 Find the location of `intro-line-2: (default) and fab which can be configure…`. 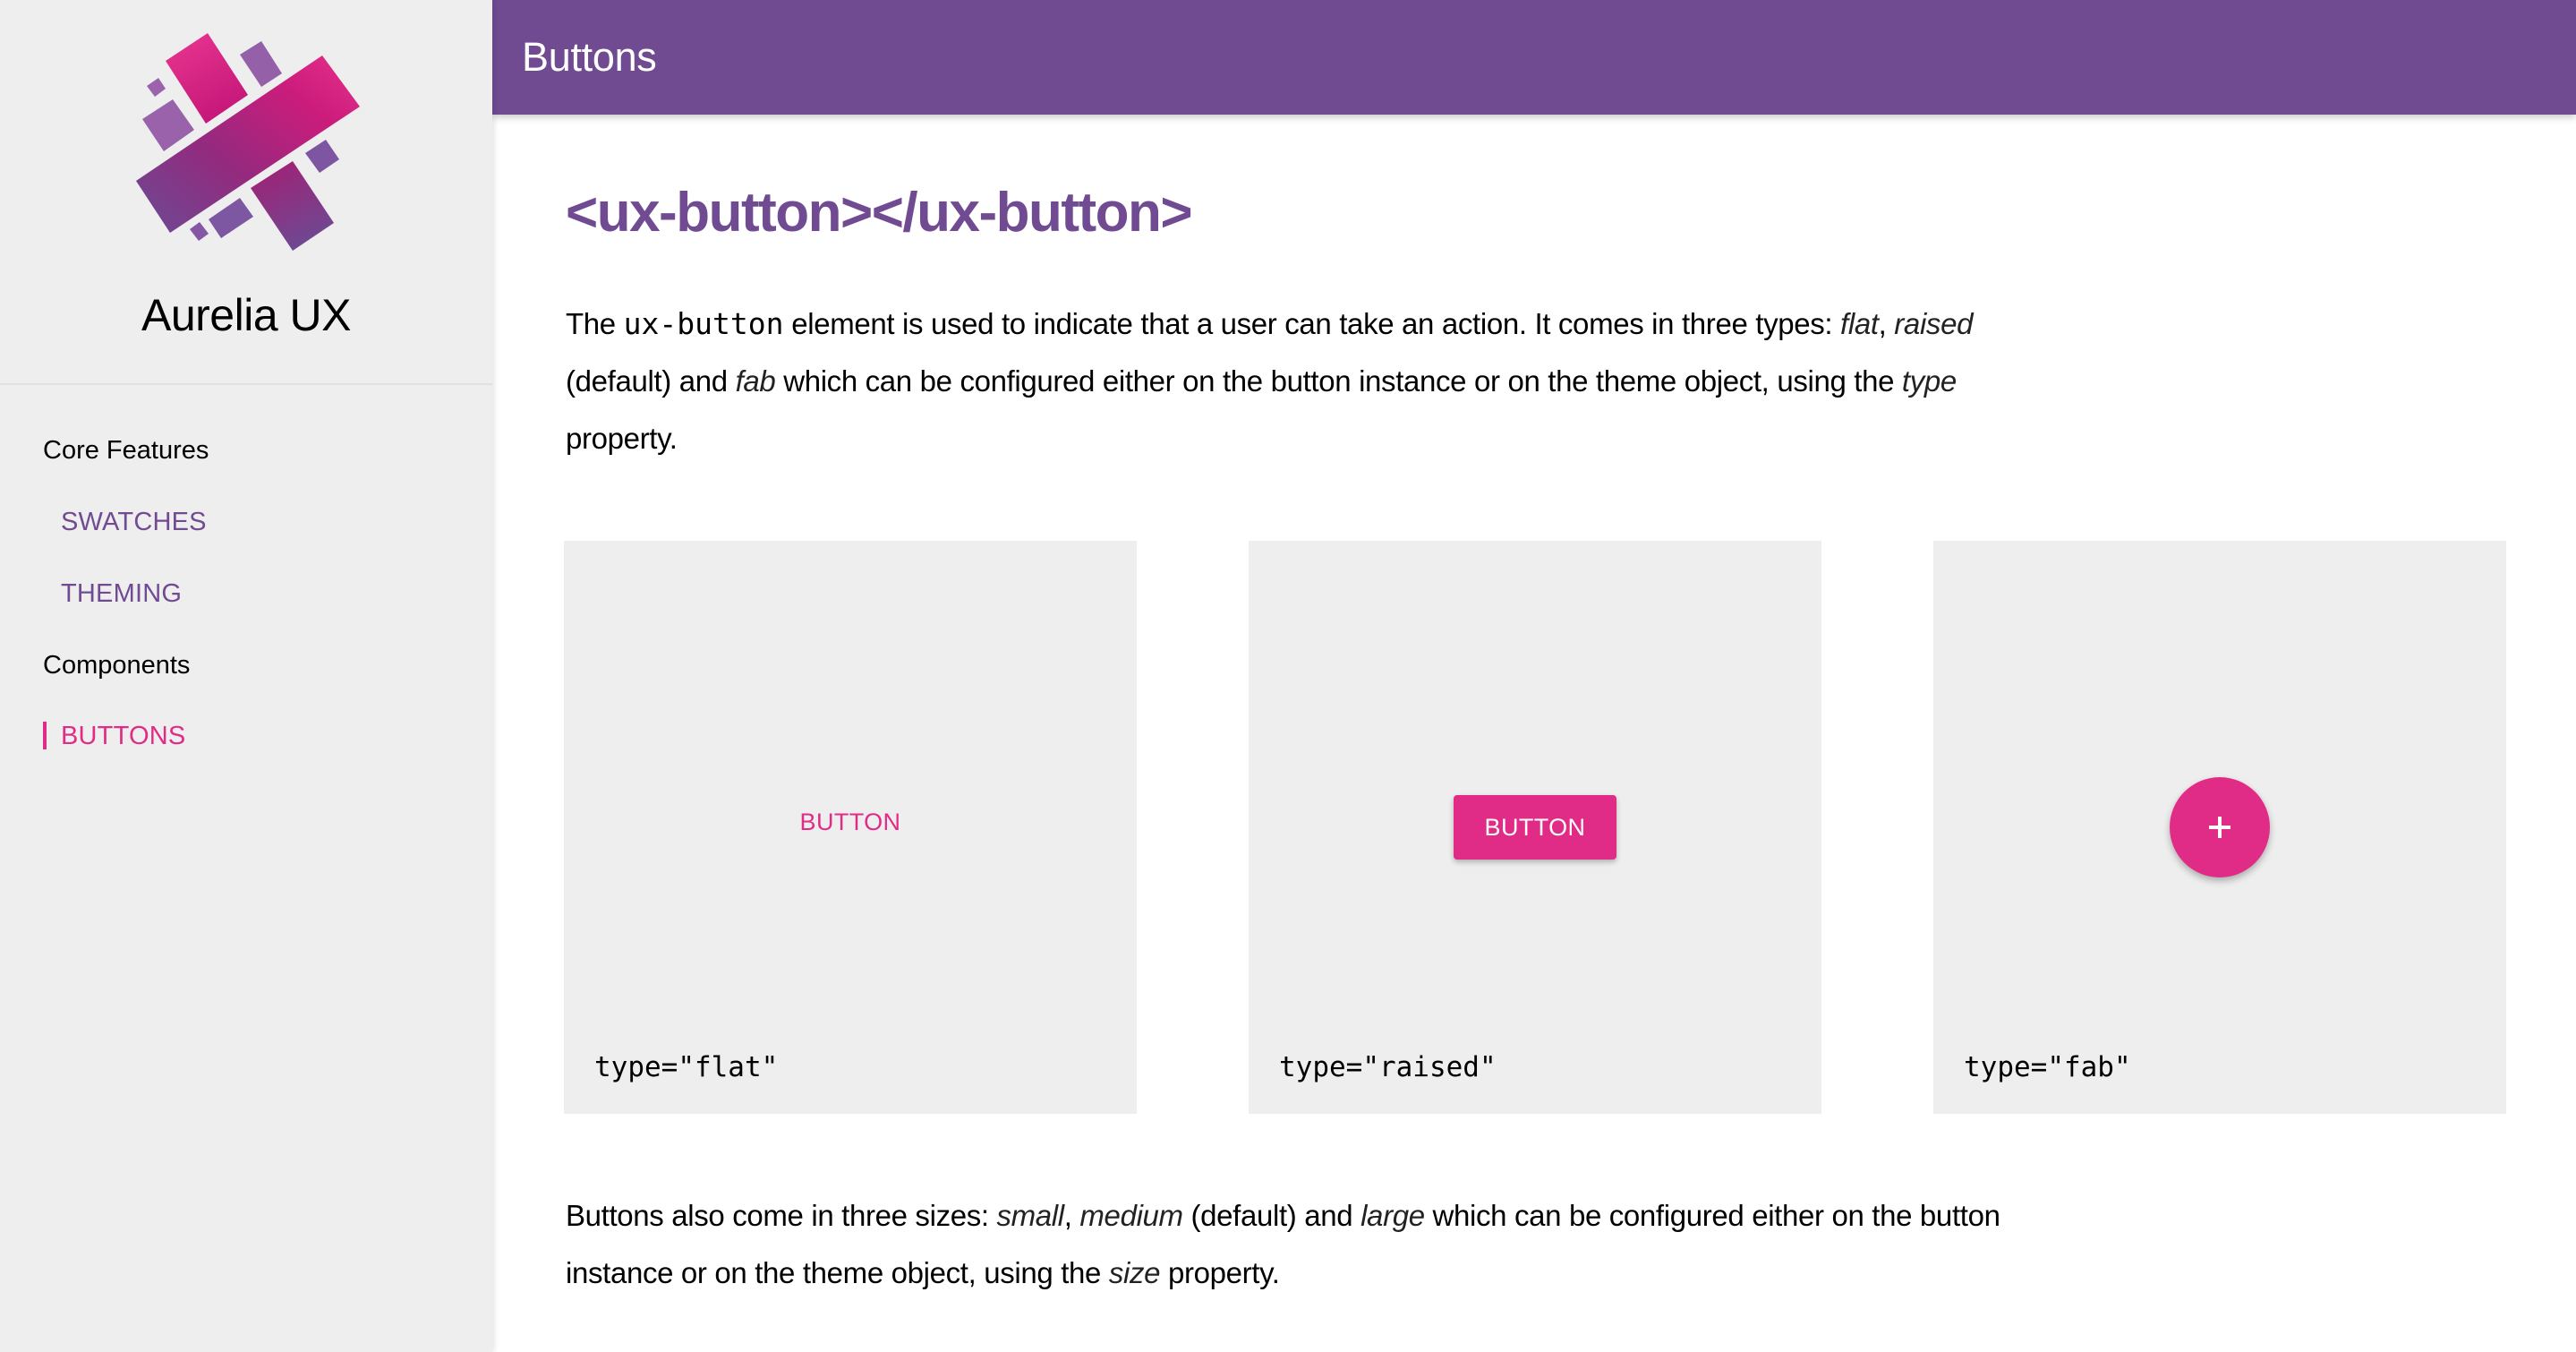

intro-line-2: (default) and fab which can be configure… is located at coordinates (1269, 381).